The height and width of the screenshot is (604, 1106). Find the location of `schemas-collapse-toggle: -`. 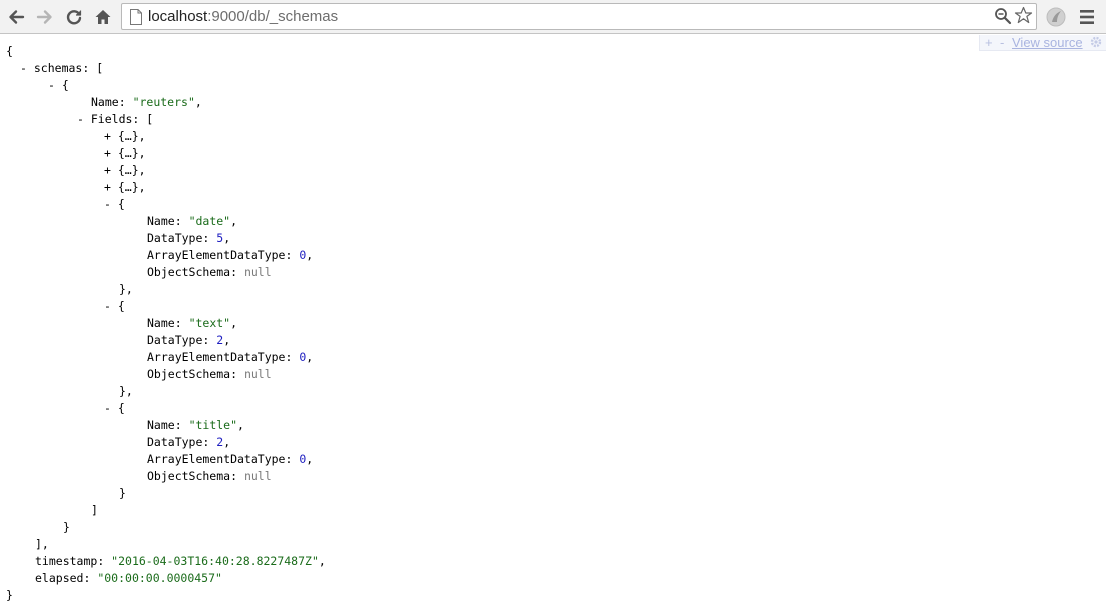

schemas-collapse-toggle: - is located at coordinates (23, 68).